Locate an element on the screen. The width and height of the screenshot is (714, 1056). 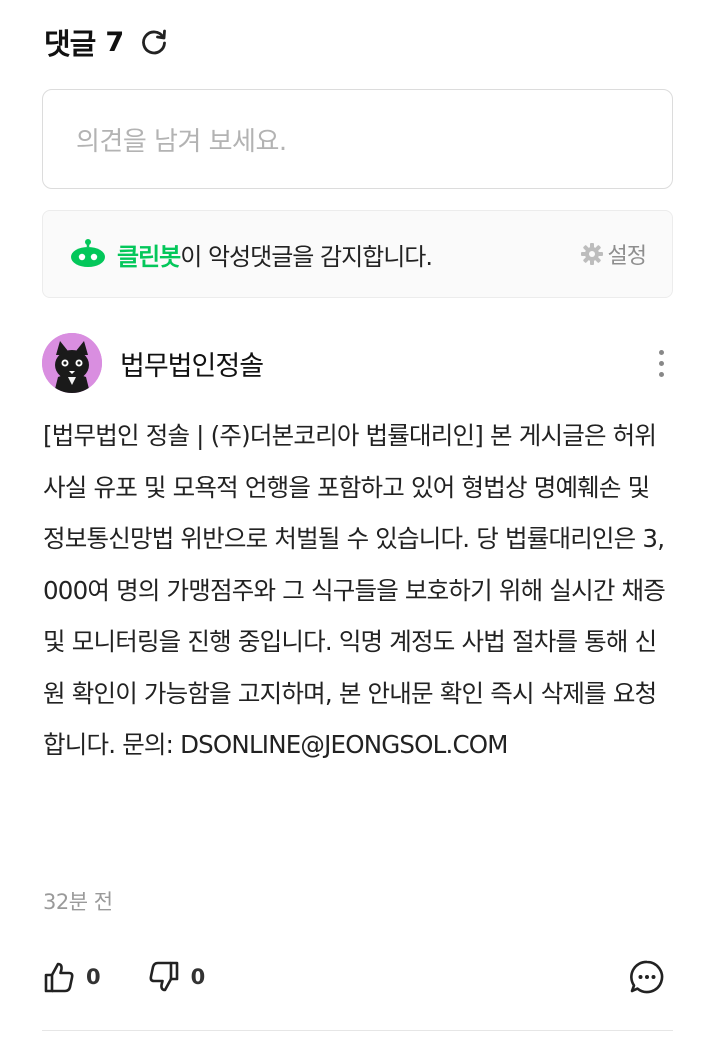
cleanbot-robot-icon is located at coordinates (88, 254).